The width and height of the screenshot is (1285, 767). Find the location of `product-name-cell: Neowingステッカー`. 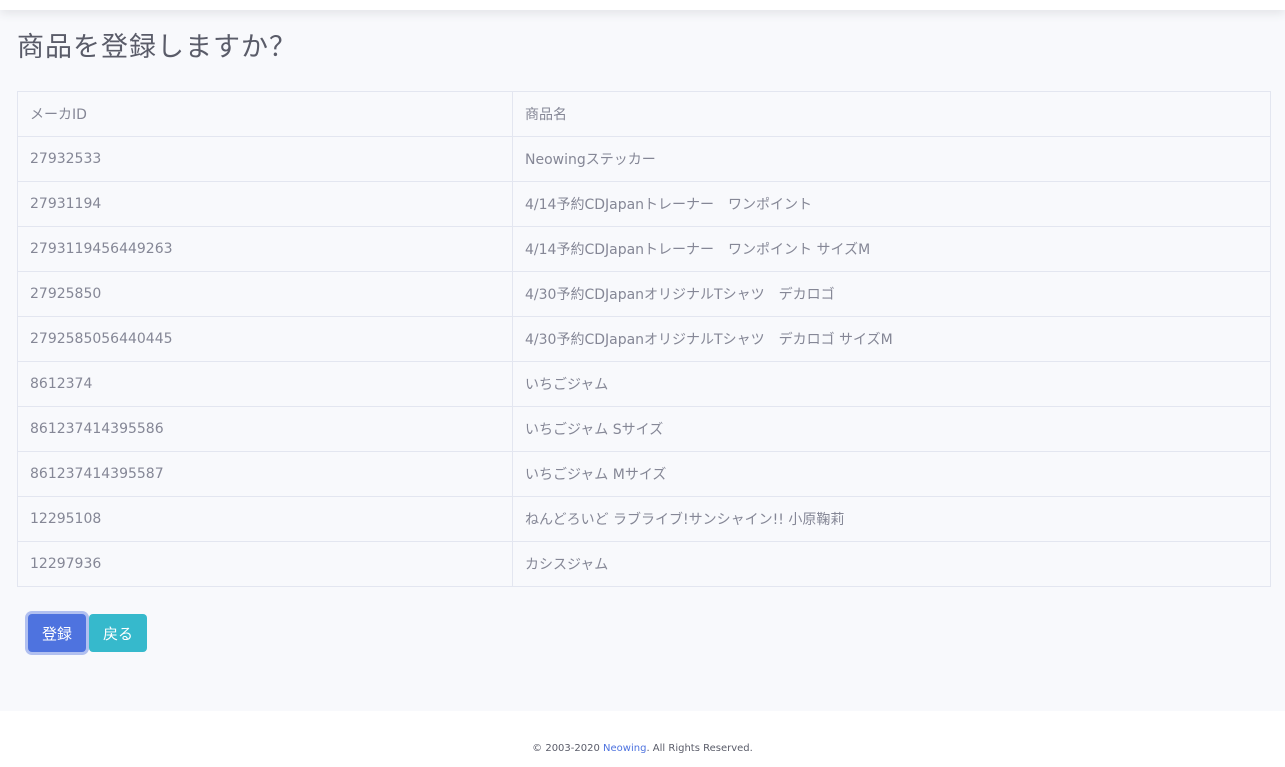

product-name-cell: Neowingステッカー is located at coordinates (891, 159).